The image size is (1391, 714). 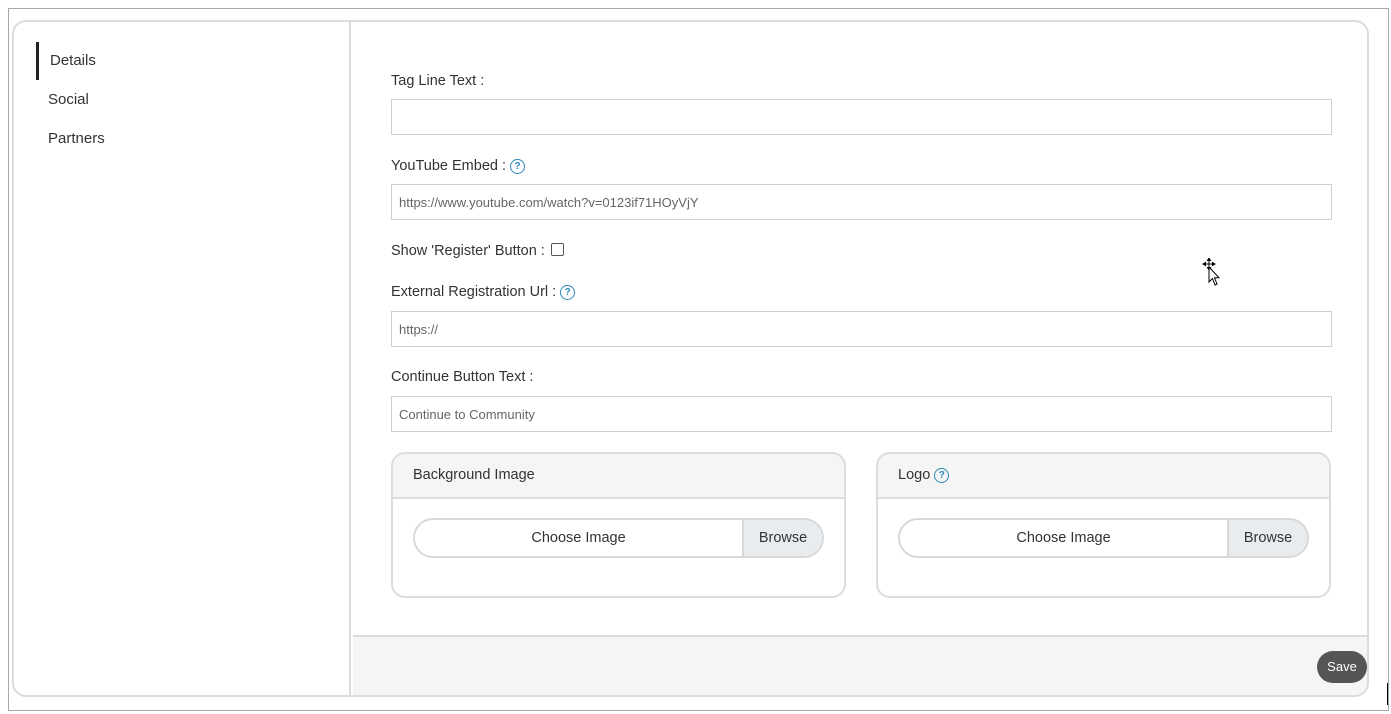 I want to click on logo-choose-image: Choose Image, so click(x=1063, y=538).